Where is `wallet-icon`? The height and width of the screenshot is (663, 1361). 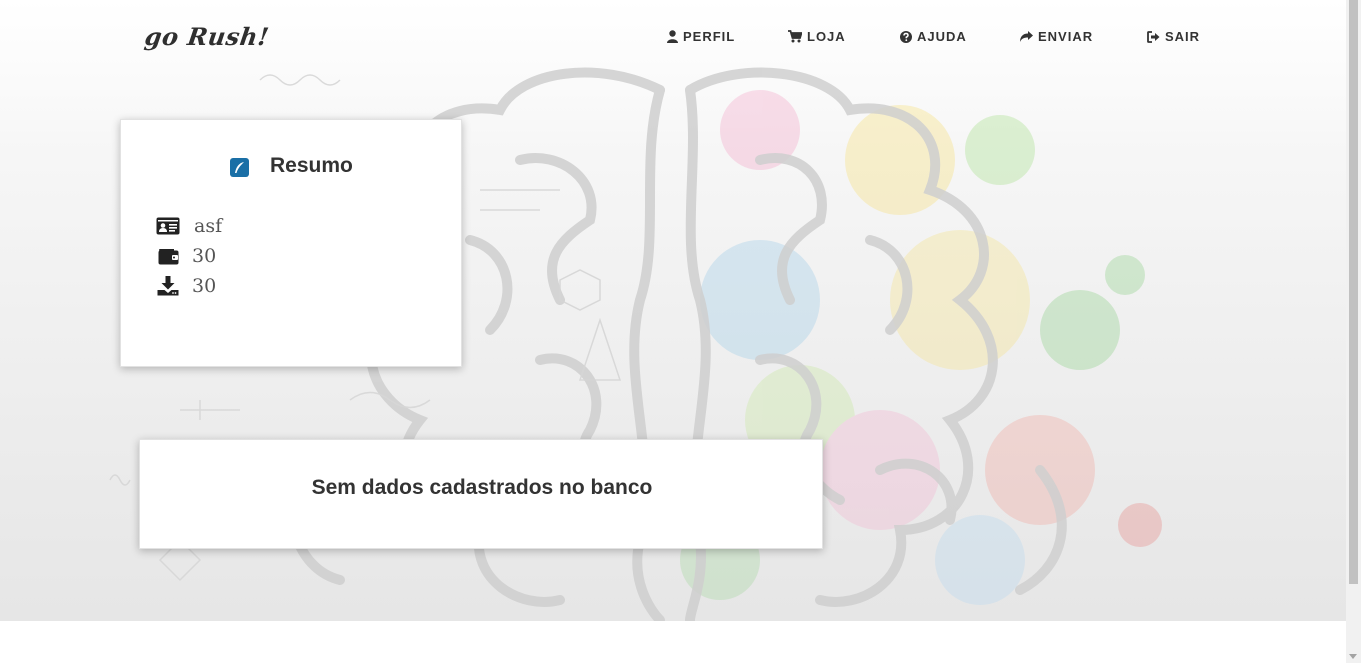 wallet-icon is located at coordinates (168, 256).